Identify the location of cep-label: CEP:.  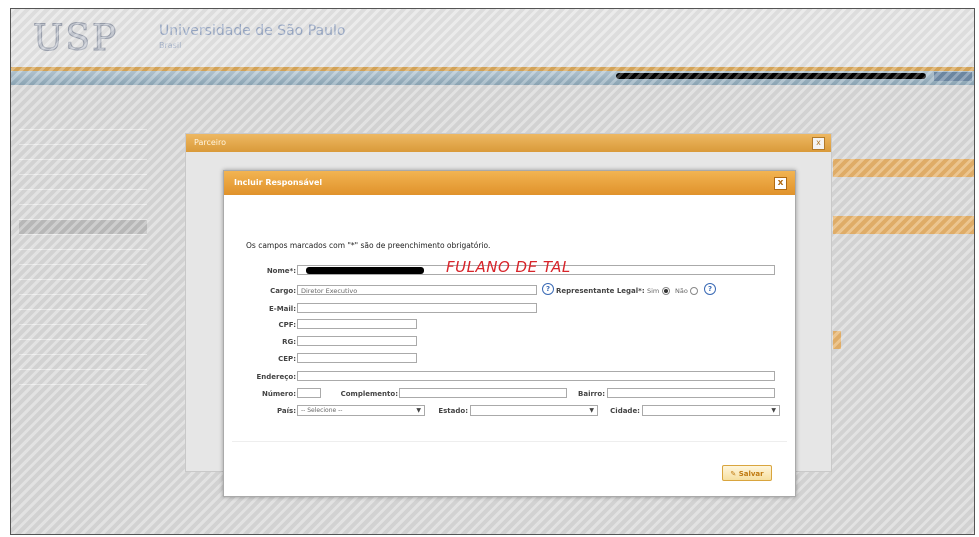
(287, 359).